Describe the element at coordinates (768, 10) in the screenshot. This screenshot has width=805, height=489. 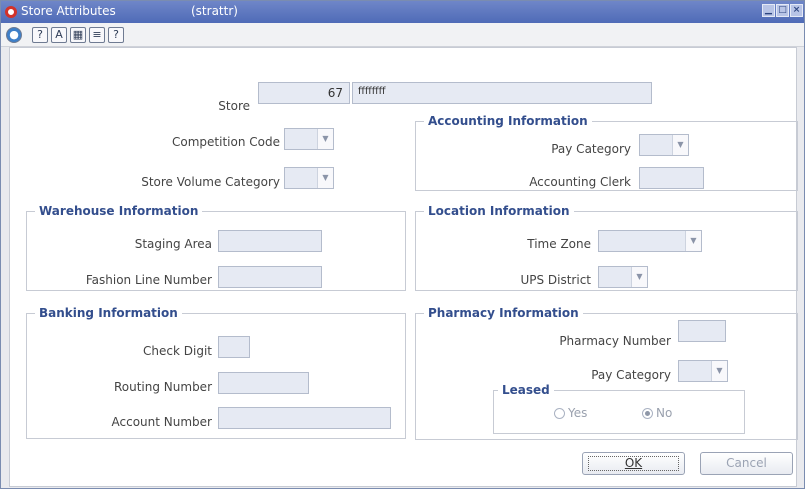
I see `minimize-icon: ▁` at that location.